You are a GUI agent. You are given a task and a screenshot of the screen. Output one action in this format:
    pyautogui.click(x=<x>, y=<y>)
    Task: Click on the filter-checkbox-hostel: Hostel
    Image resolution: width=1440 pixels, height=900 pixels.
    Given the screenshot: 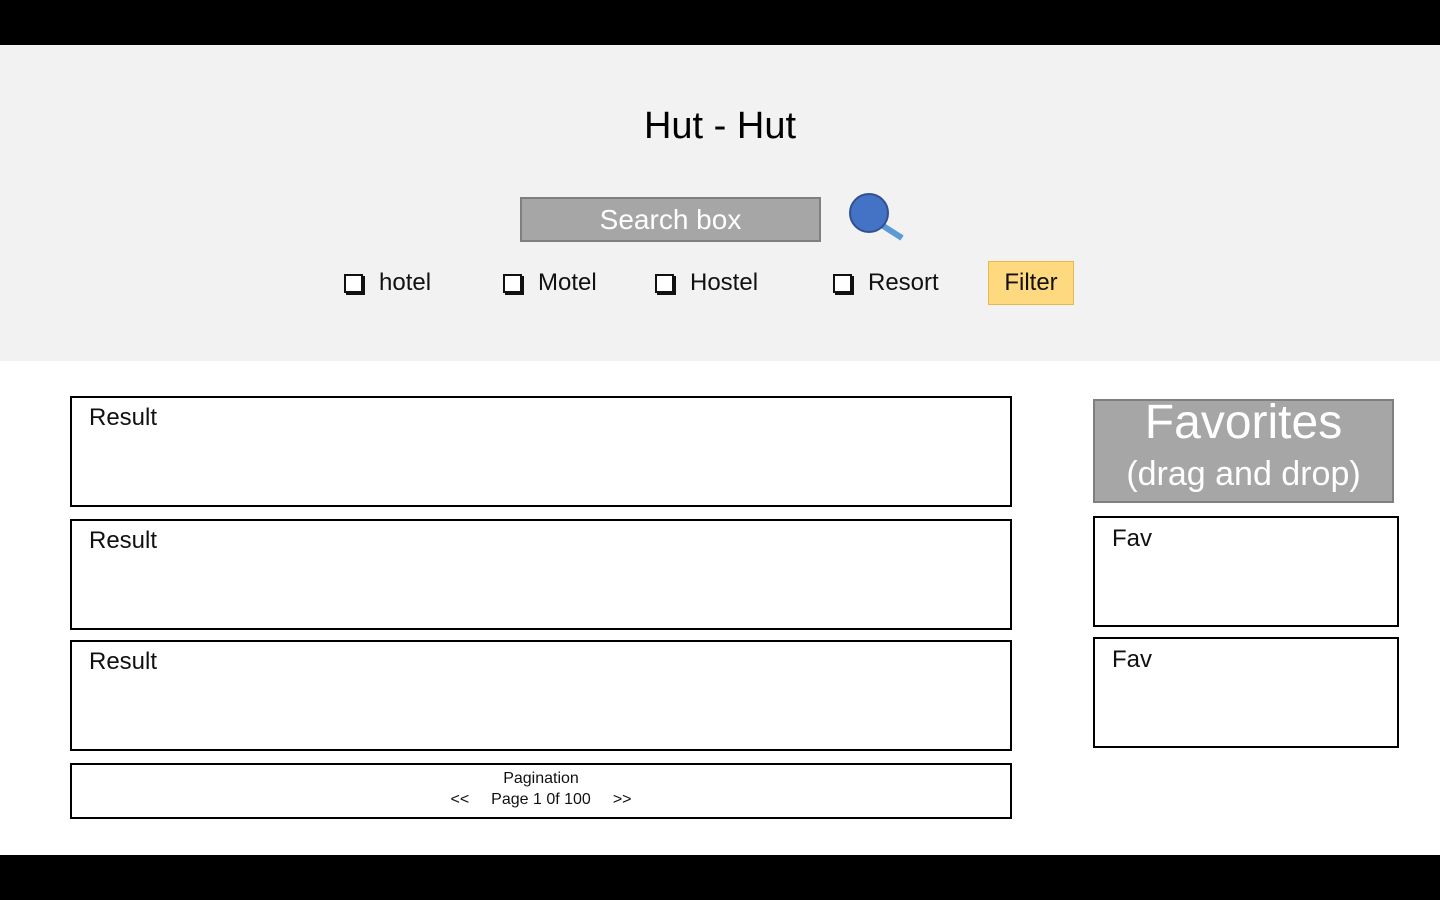 What is the action you would take?
    pyautogui.click(x=706, y=283)
    